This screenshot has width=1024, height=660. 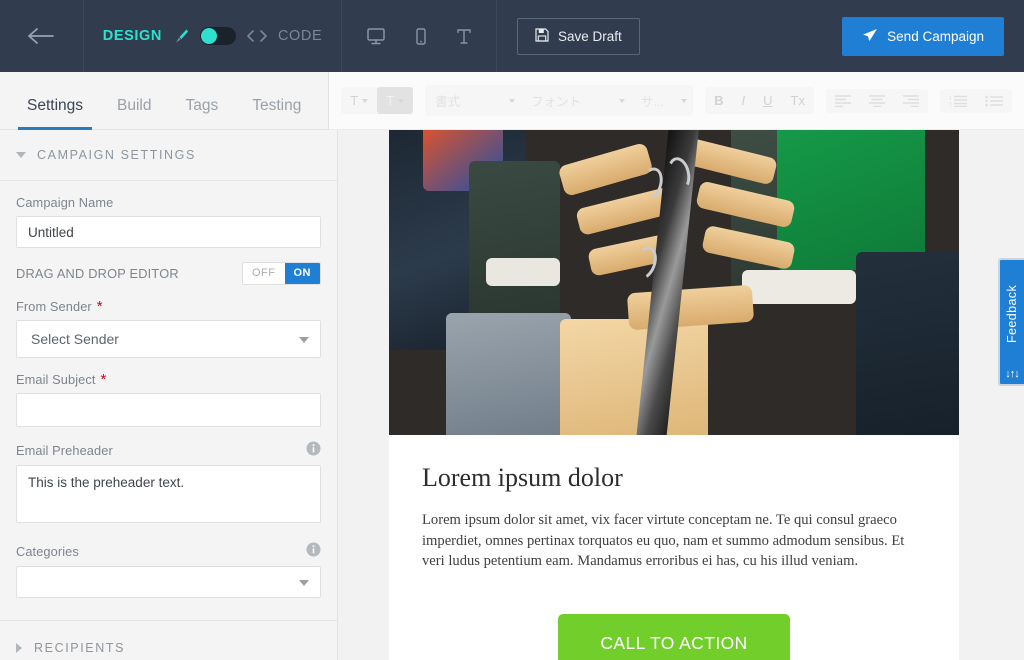 I want to click on tab-testing: Testing, so click(x=276, y=113).